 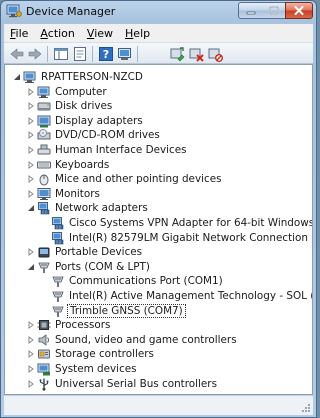 What do you see at coordinates (158, 252) in the screenshot?
I see `tree-item-portable-devices: Portable Devices` at bounding box center [158, 252].